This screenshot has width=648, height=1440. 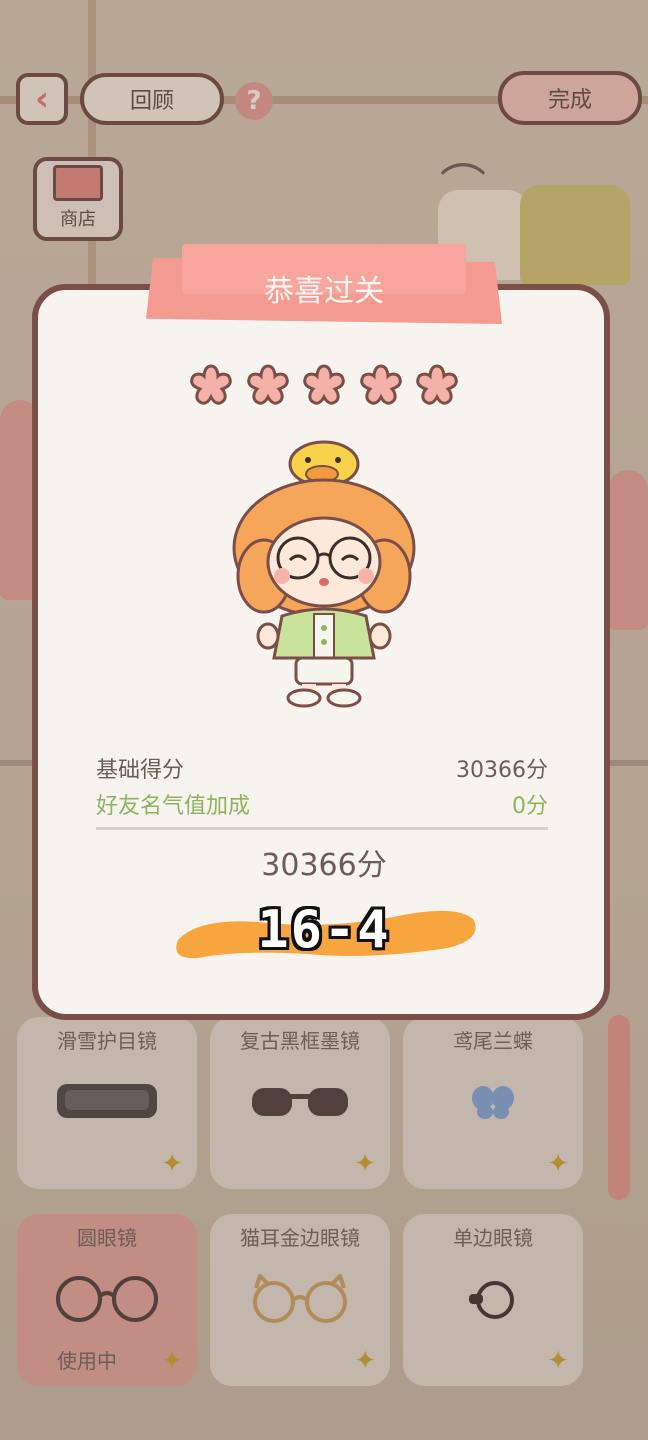 What do you see at coordinates (502, 770) in the screenshot?
I see `base-score-value: 30366分` at bounding box center [502, 770].